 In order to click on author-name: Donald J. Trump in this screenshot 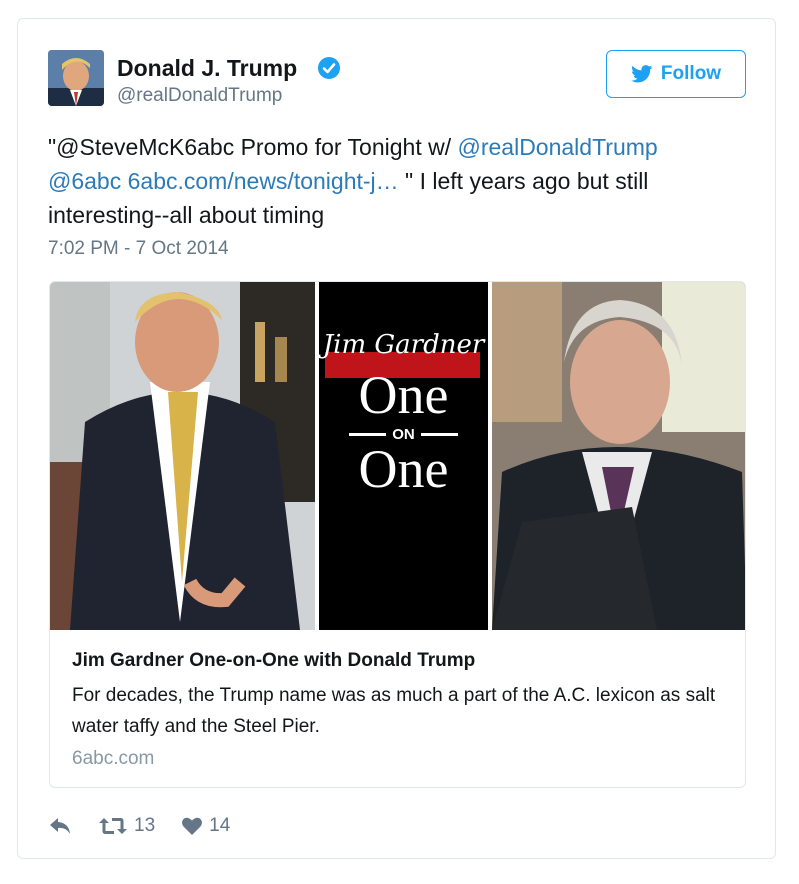, I will do `click(207, 68)`.